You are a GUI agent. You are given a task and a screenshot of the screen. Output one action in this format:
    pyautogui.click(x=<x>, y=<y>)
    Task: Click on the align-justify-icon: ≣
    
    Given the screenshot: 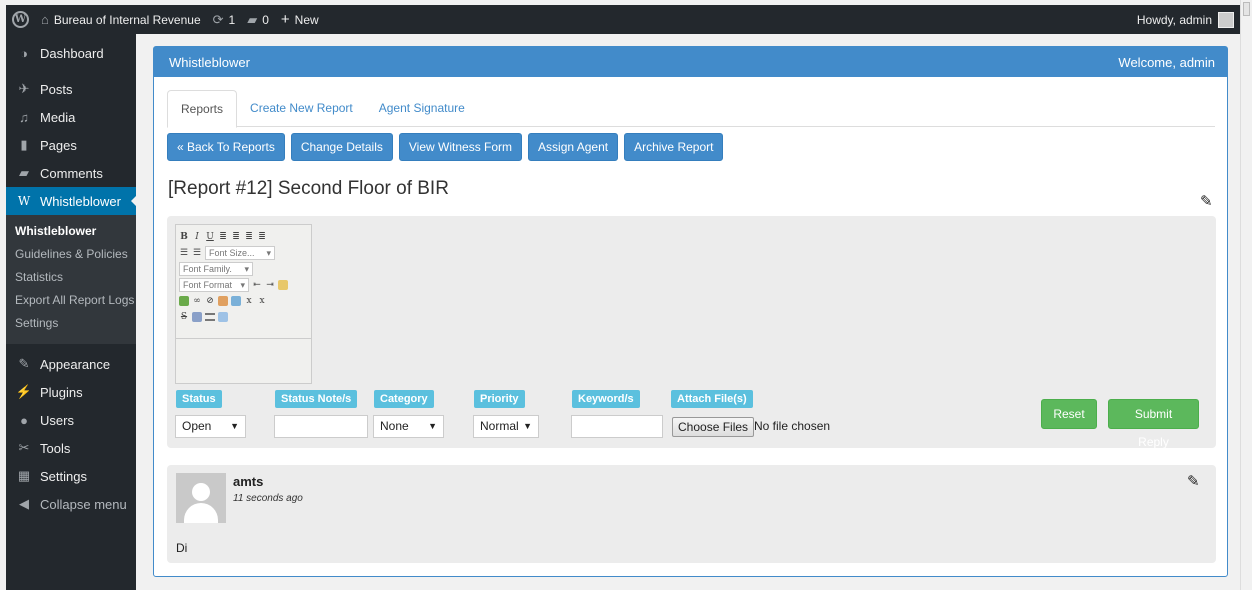 What is the action you would take?
    pyautogui.click(x=262, y=237)
    